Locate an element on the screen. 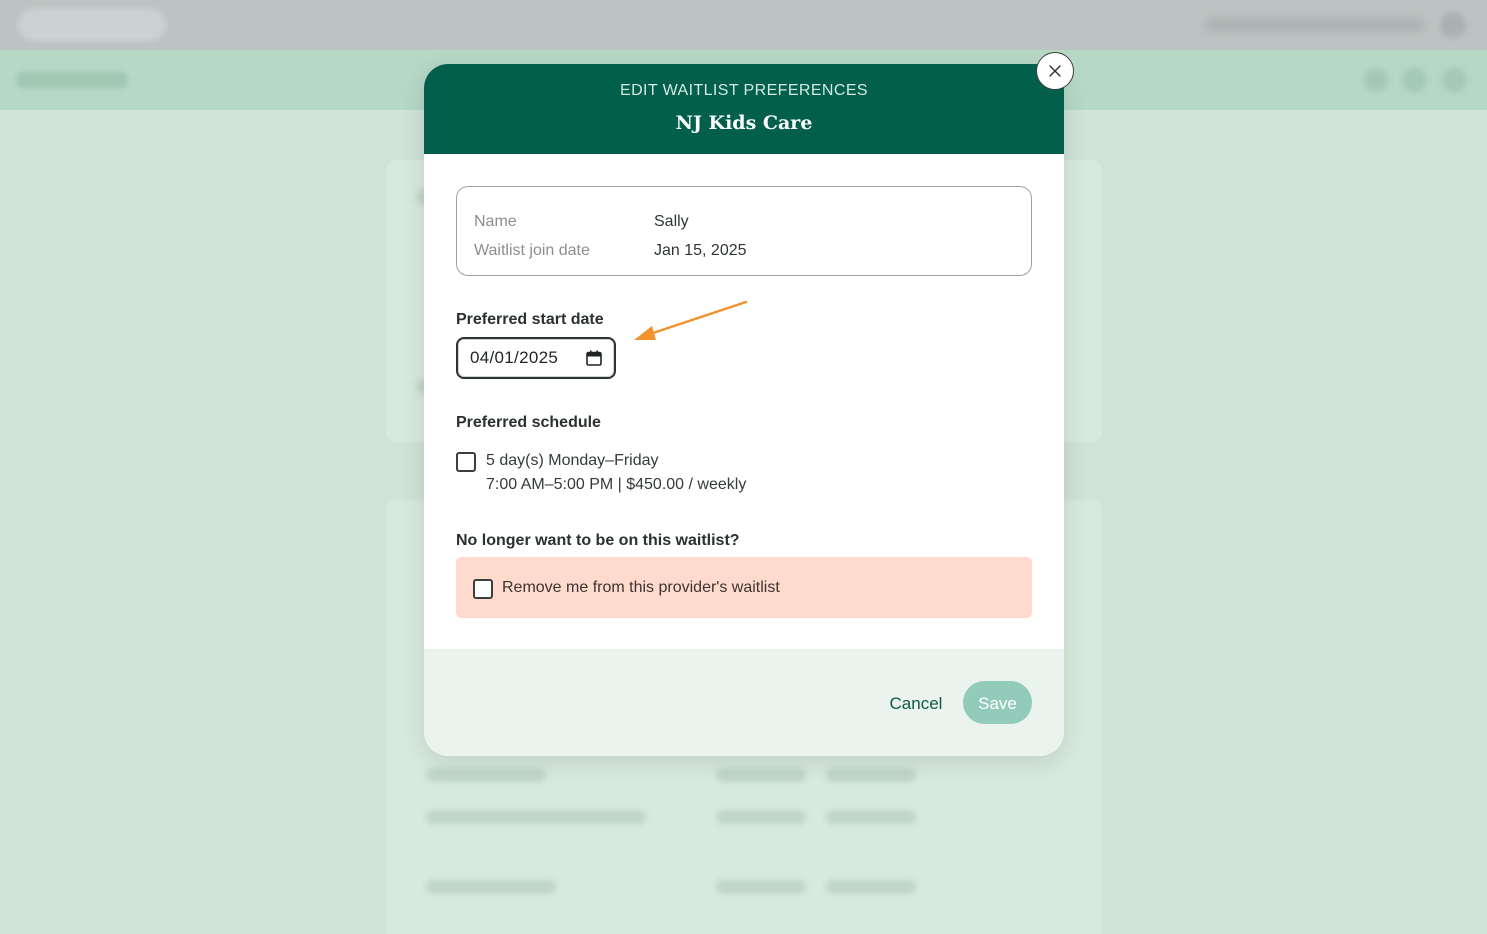  remove-checkbox is located at coordinates (483, 588).